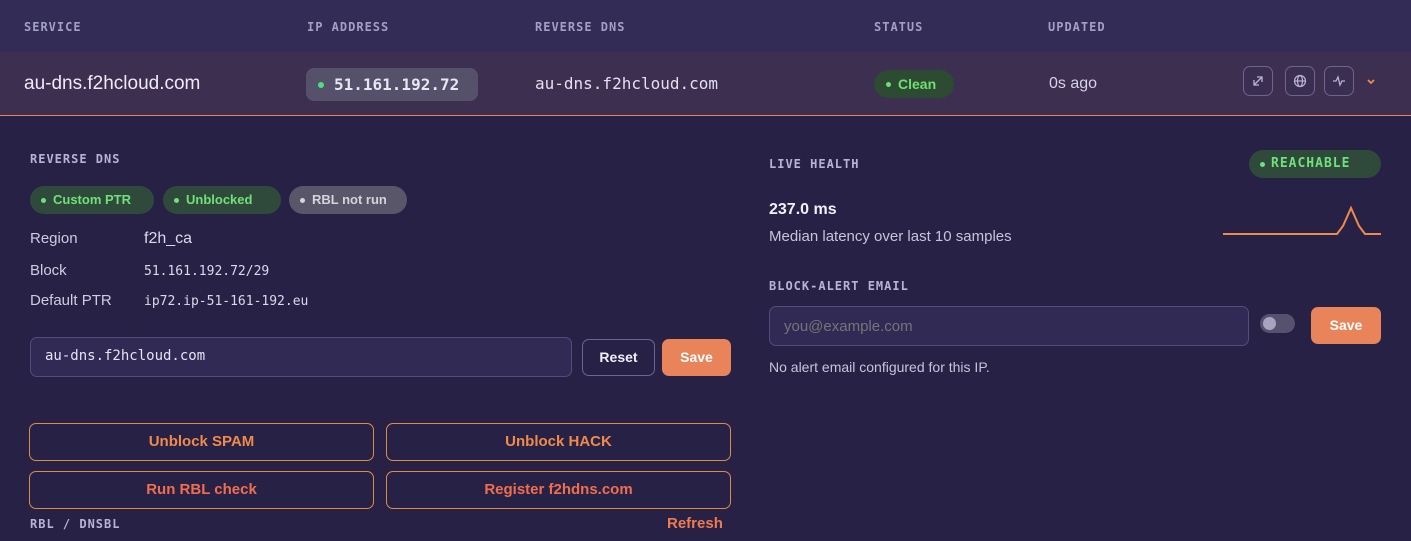 The width and height of the screenshot is (1411, 541). What do you see at coordinates (695, 523) in the screenshot?
I see `refresh-link: Refresh` at bounding box center [695, 523].